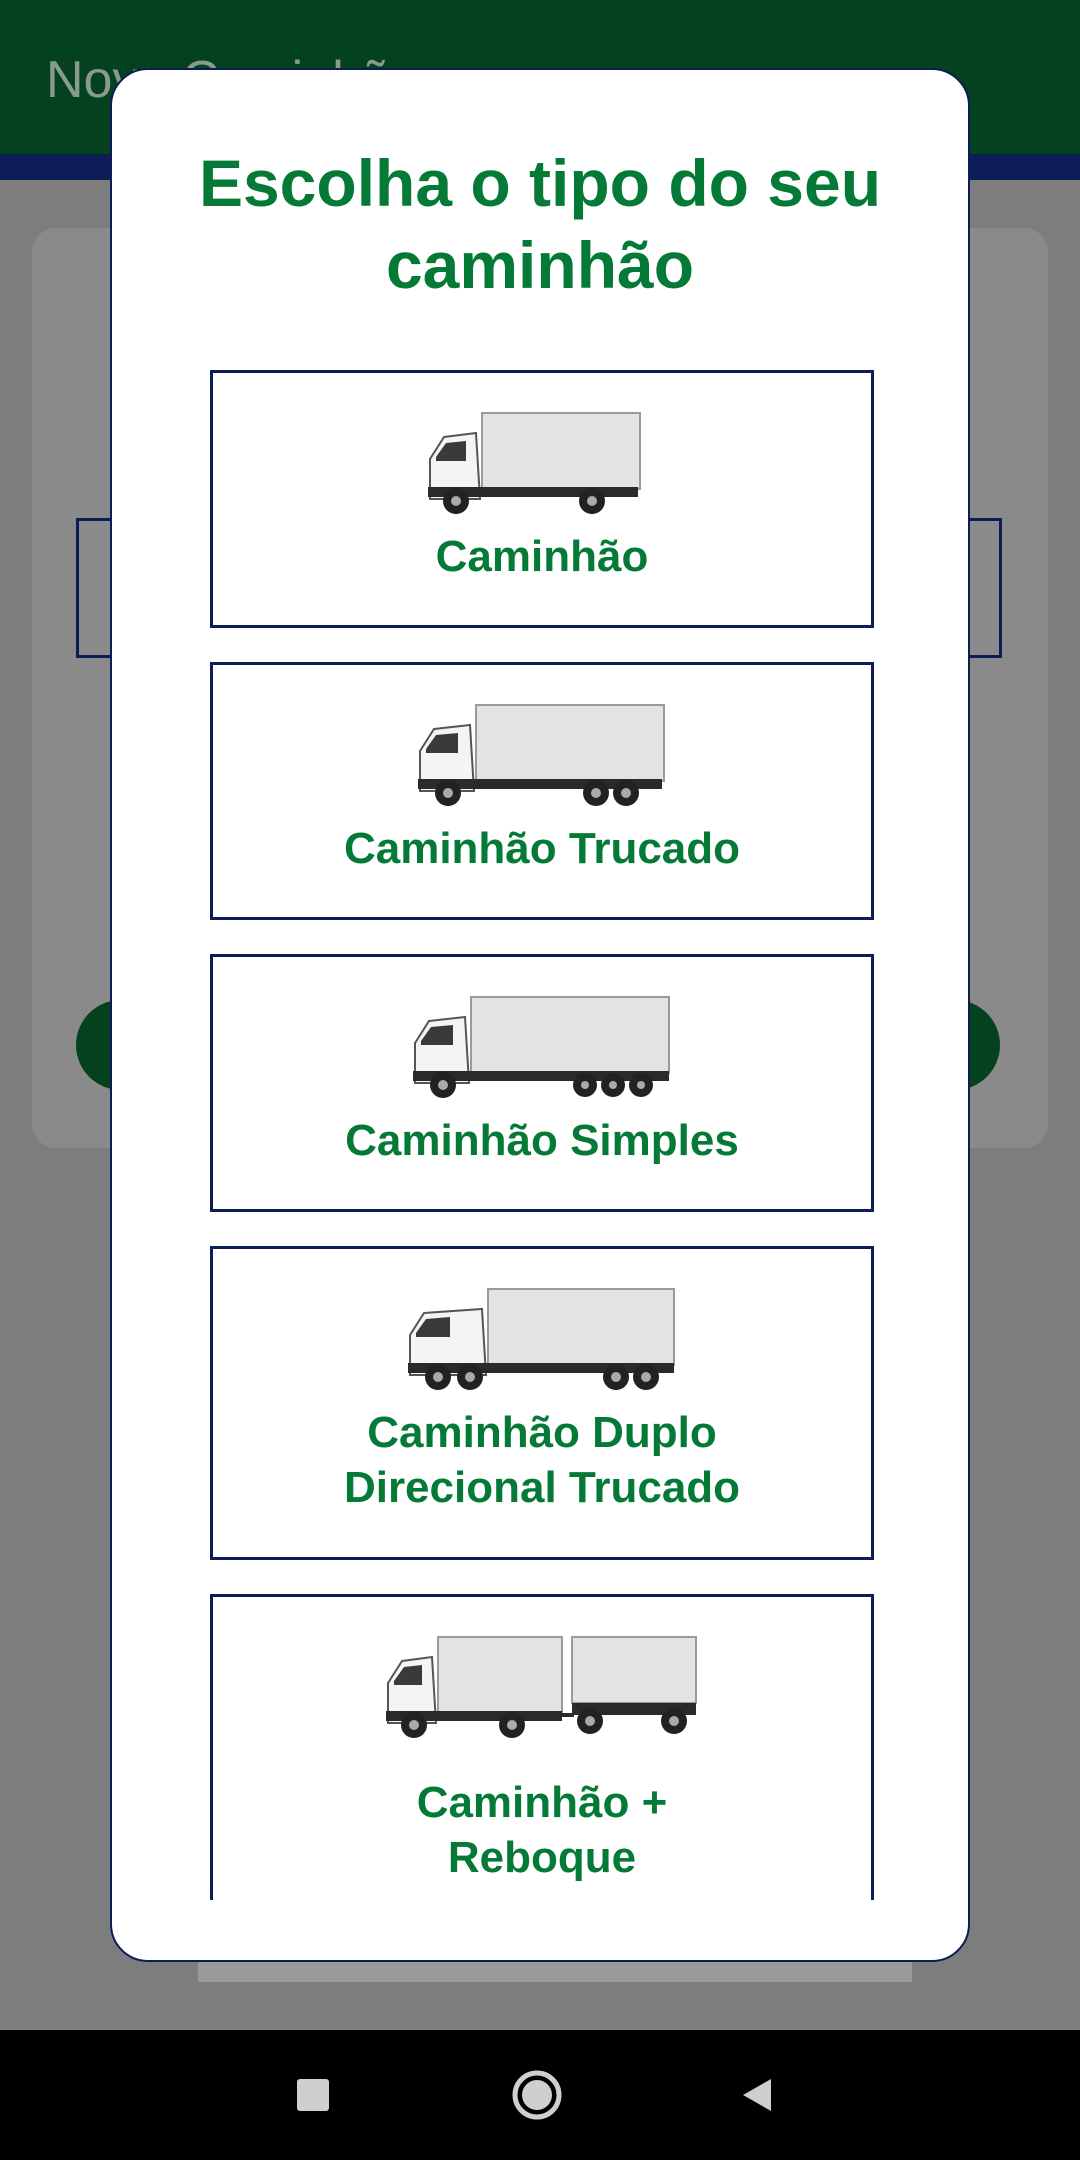 Image resolution: width=1080 pixels, height=2160 pixels. What do you see at coordinates (542, 1403) in the screenshot?
I see `truck-option-caminhao-duplo-direcional-trucado: Caminhão Duplo Direcional Trucado` at bounding box center [542, 1403].